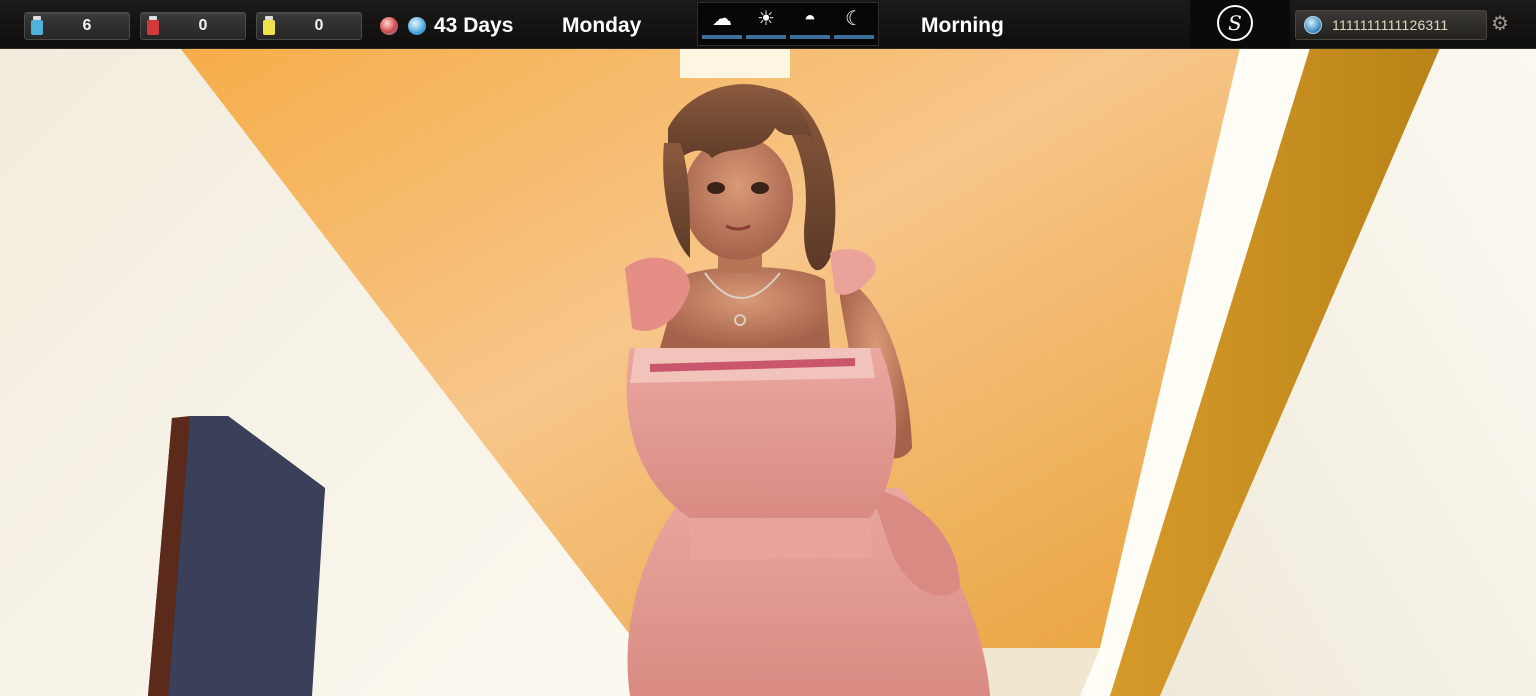 The height and width of the screenshot is (696, 1536). Describe the element at coordinates (810, 19) in the screenshot. I see `sunset-icon: ◓` at that location.